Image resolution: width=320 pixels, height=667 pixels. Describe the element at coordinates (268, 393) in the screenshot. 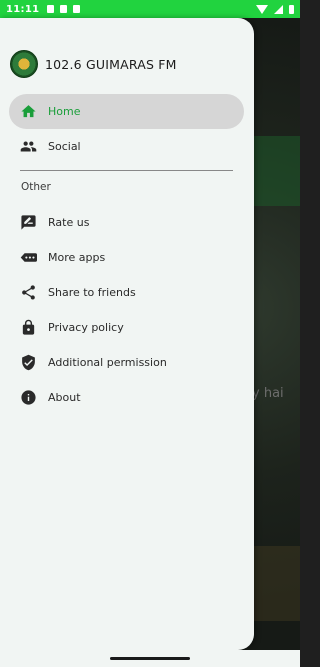

I see `background-partial-text: y hai` at that location.